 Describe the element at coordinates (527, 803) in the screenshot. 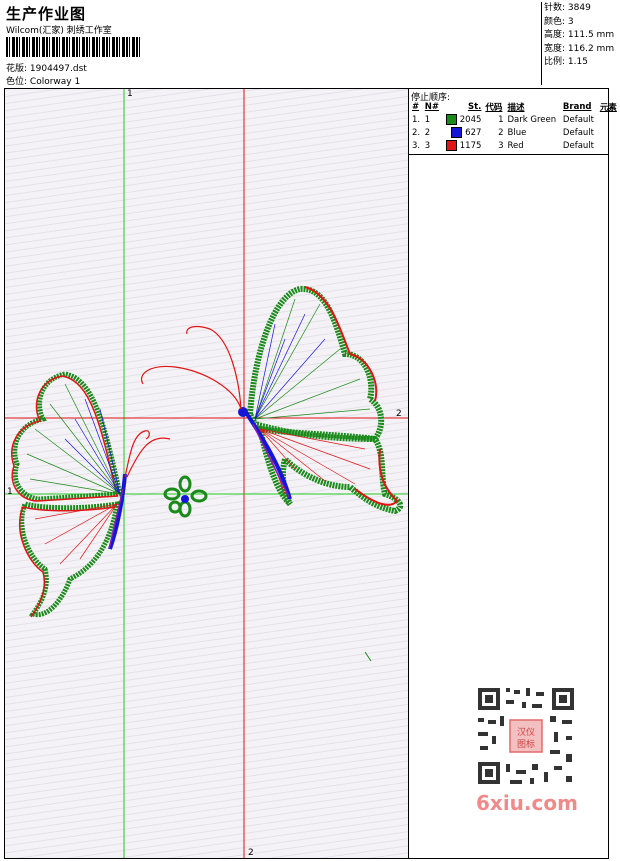

I see `watermark-text: 6xiu.com` at that location.